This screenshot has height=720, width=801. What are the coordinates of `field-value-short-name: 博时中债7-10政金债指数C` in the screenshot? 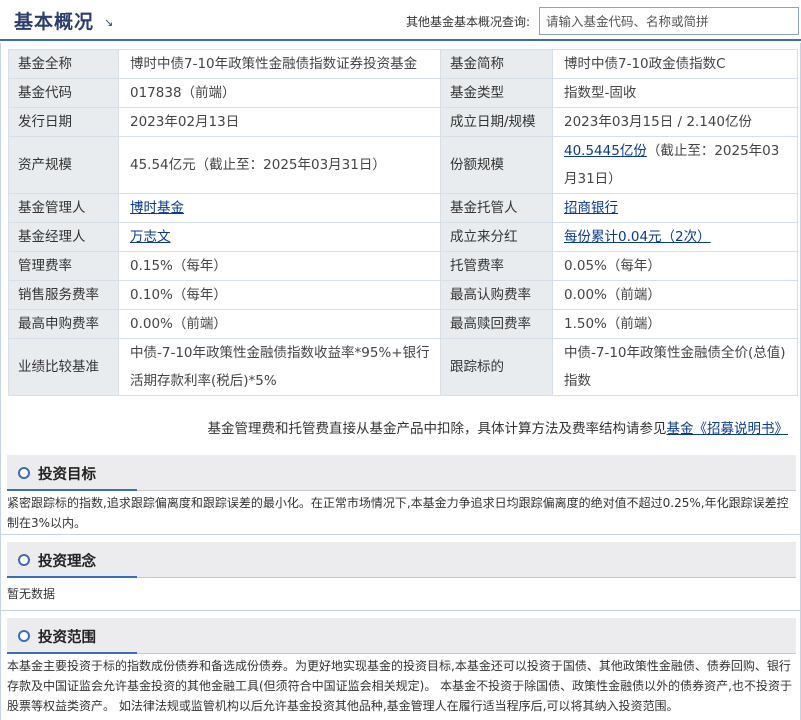 It's located at (675, 64).